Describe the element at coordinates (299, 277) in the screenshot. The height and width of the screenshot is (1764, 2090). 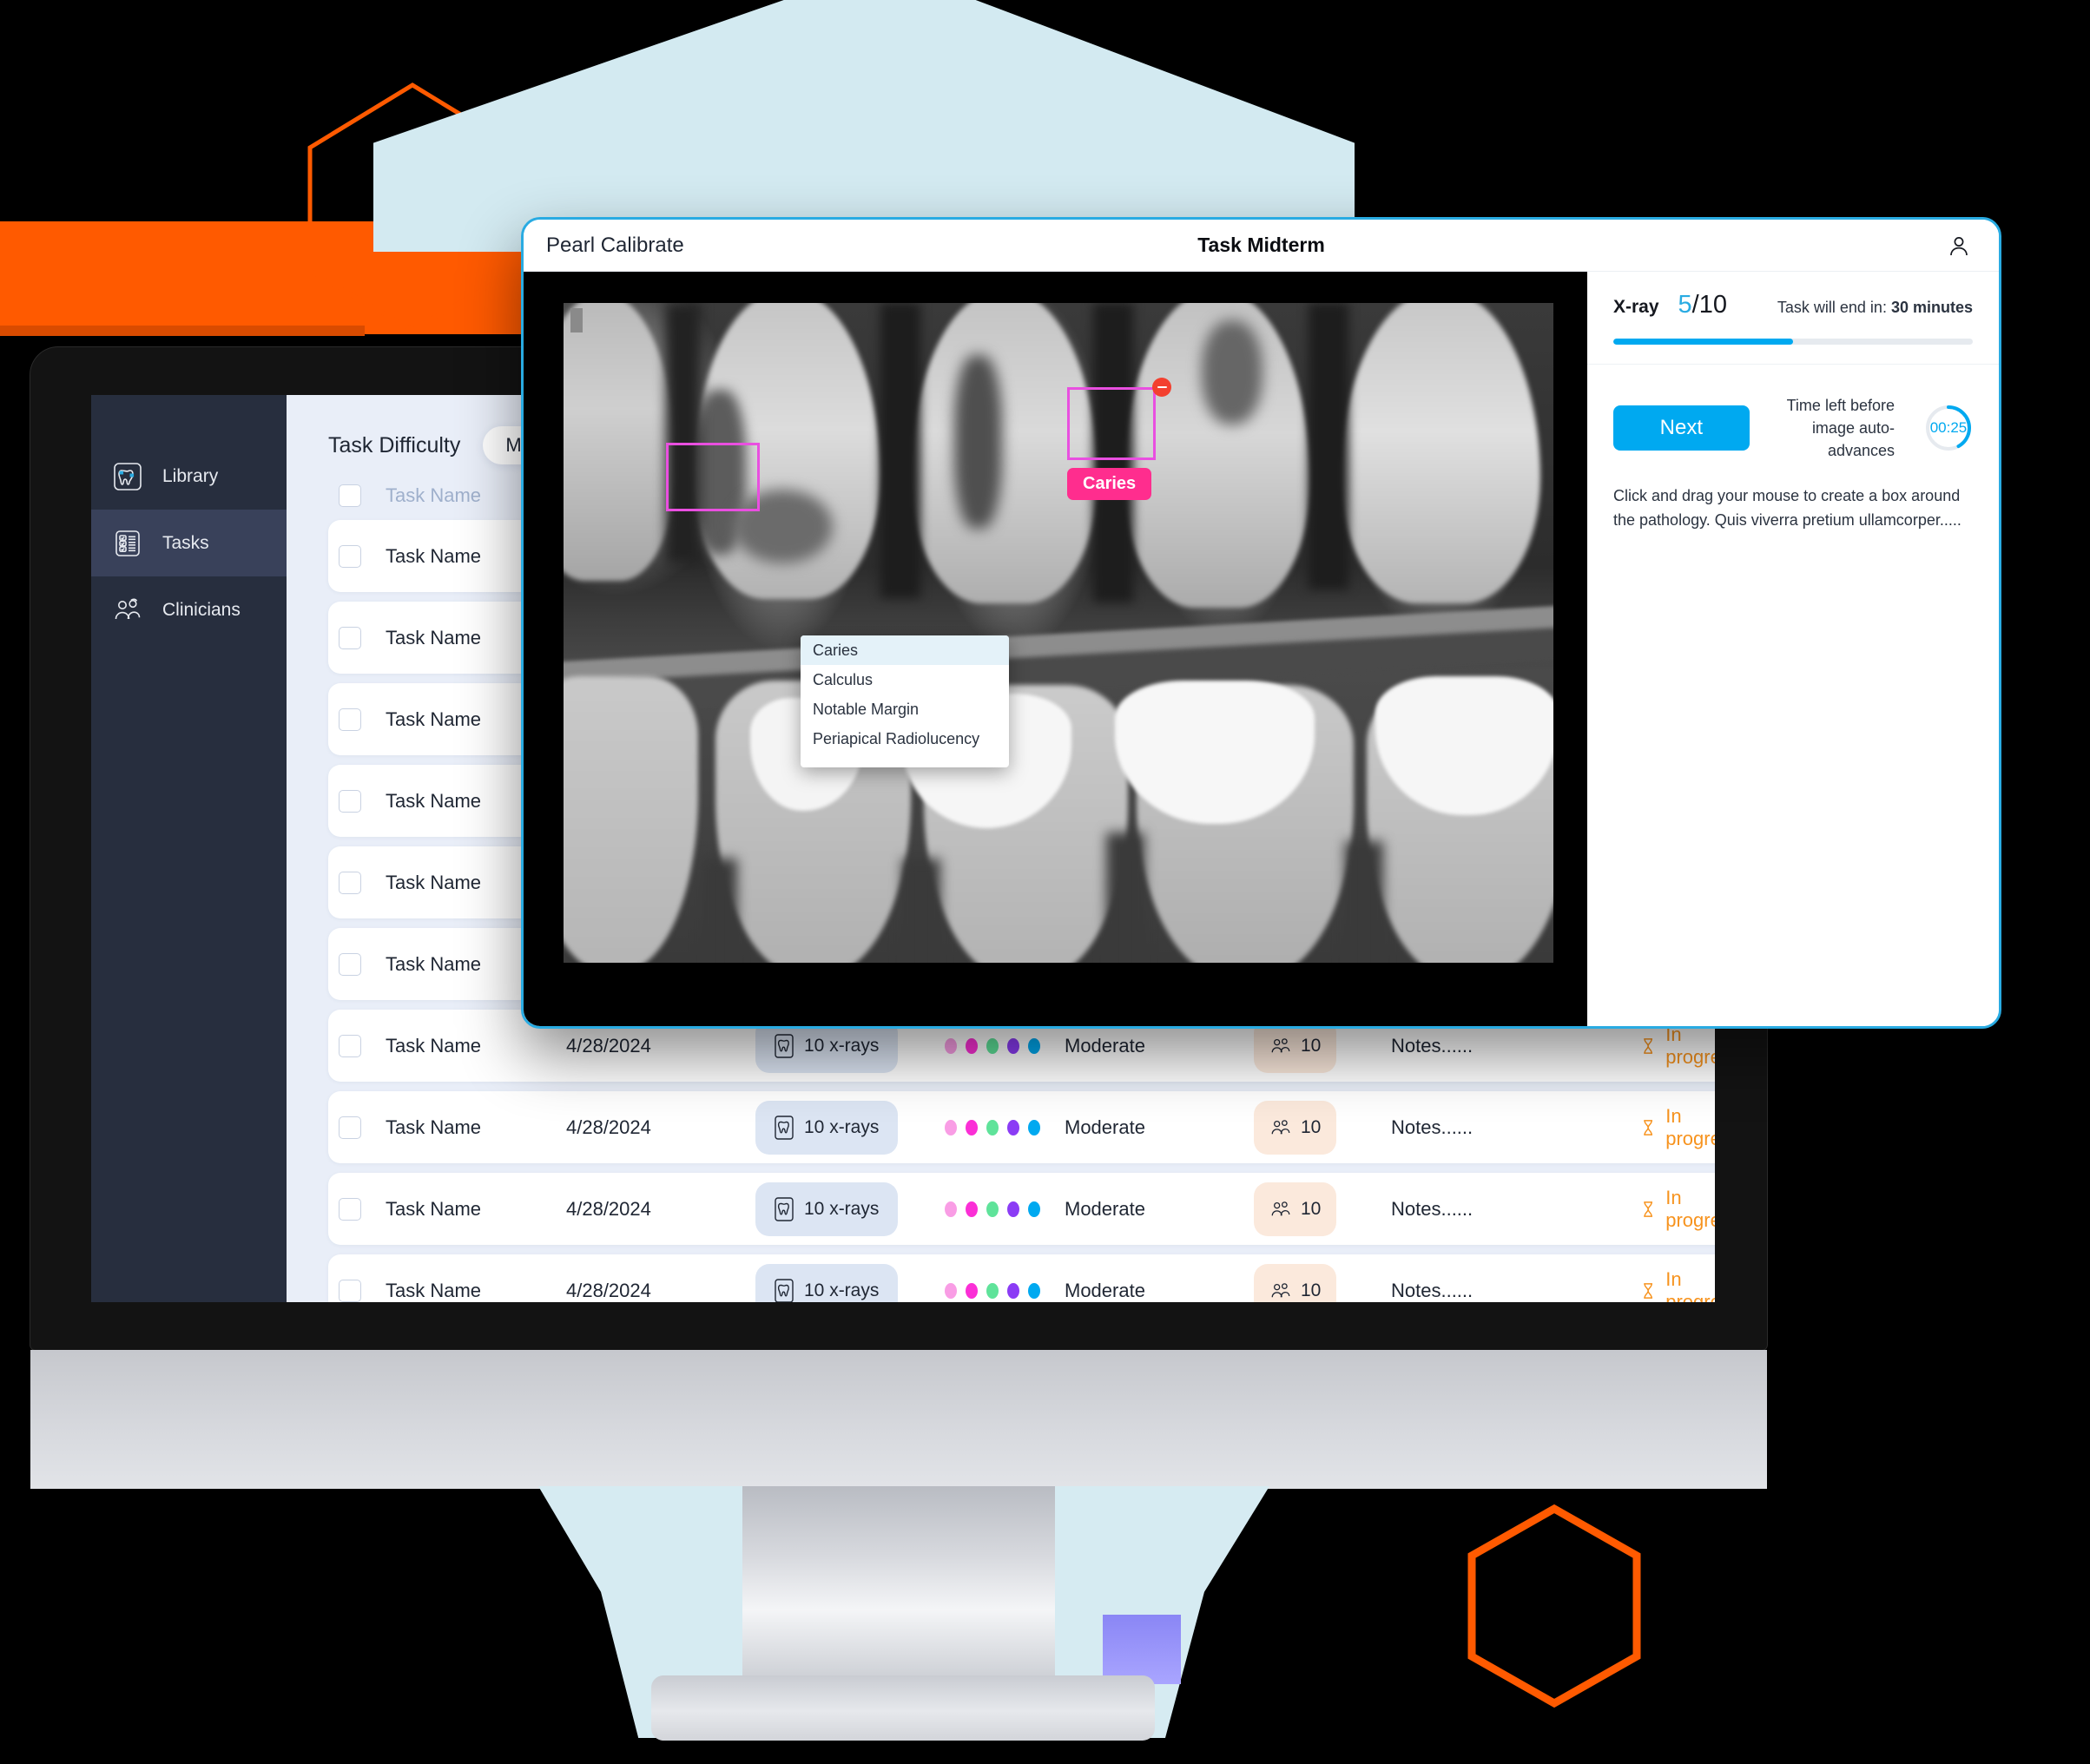
I see `orange-band-decoration` at that location.